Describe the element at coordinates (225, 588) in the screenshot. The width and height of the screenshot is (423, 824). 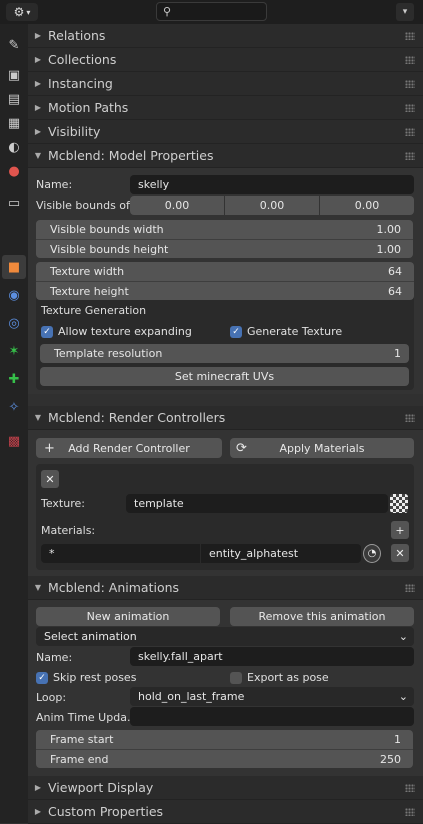
I see `panel-animations-header: ▼ Mcblend: Animations` at that location.